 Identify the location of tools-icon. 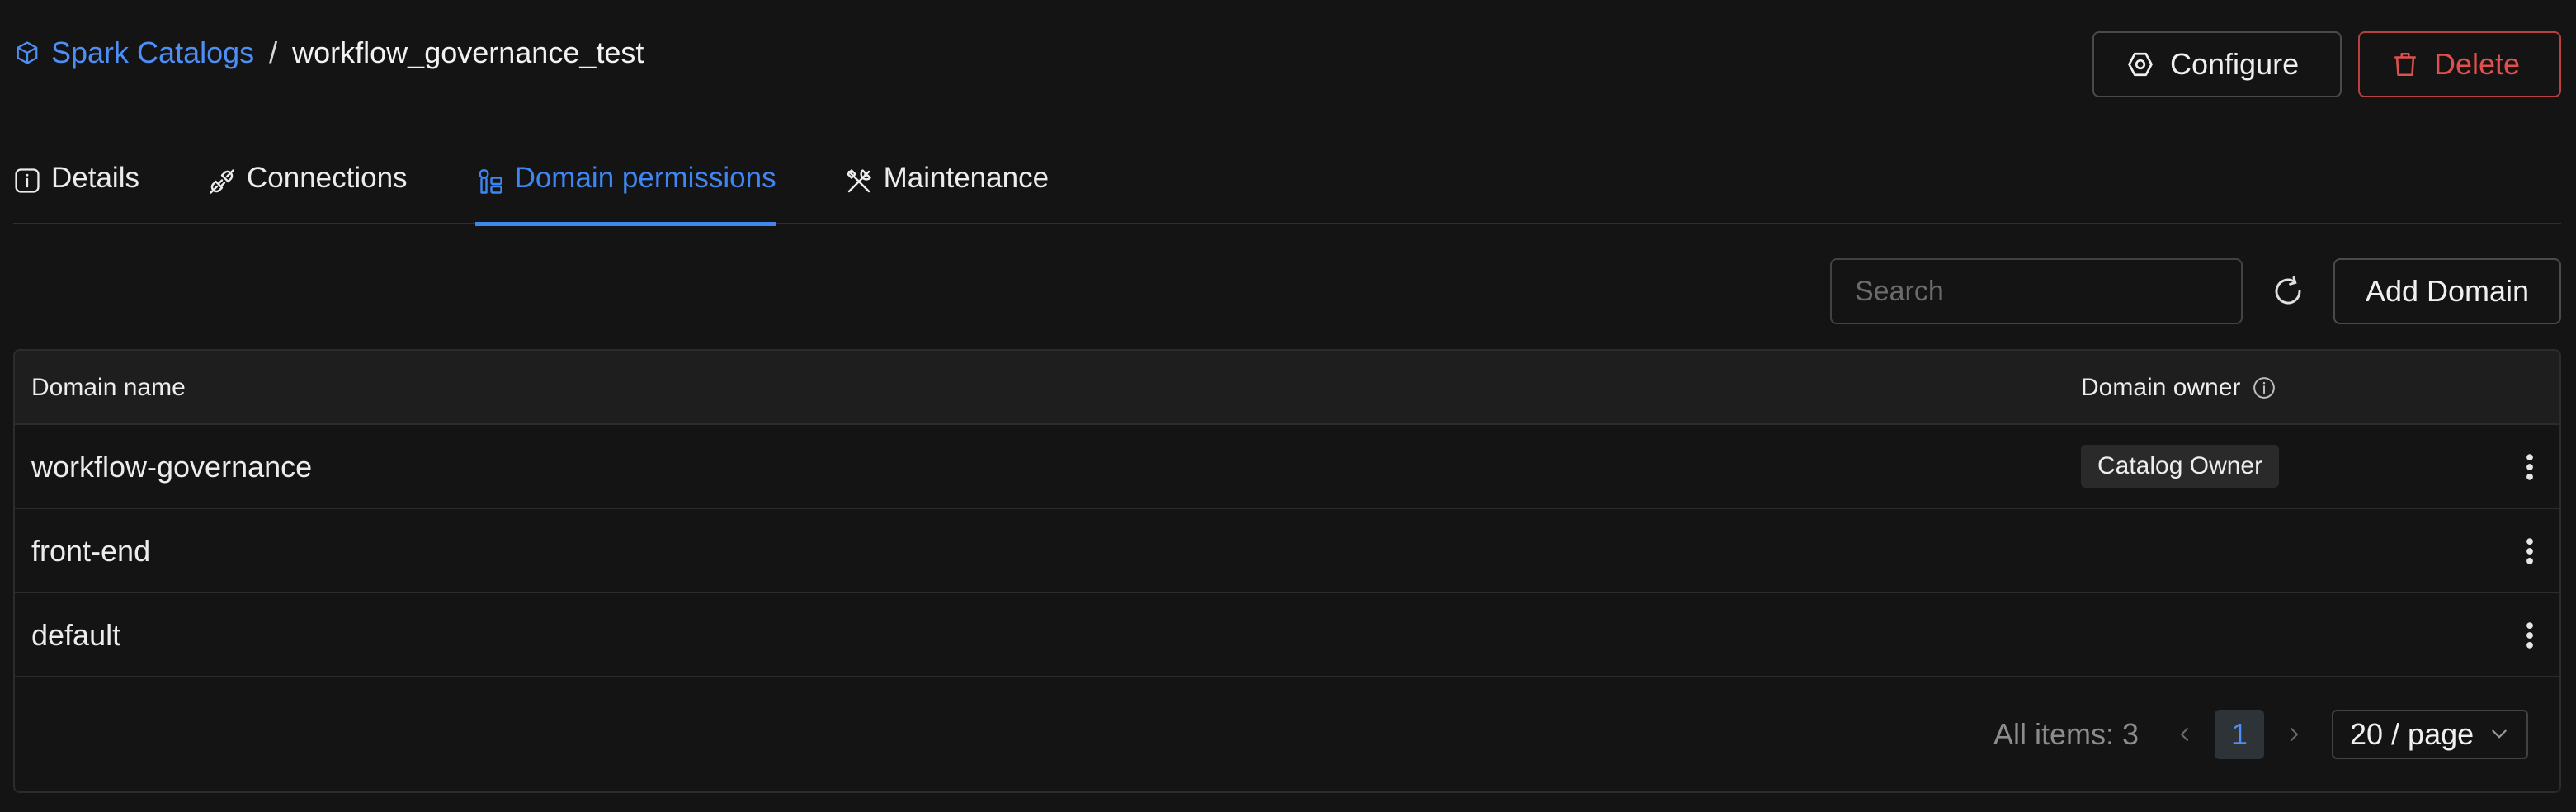
(859, 181).